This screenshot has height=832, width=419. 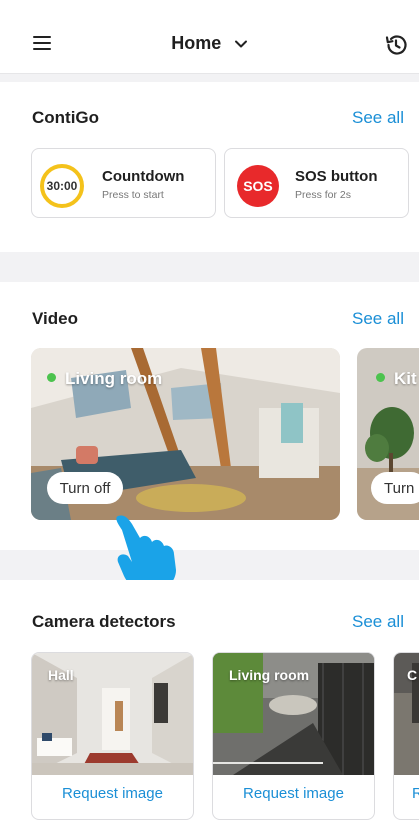 I want to click on home-selector: Home, so click(x=209, y=43).